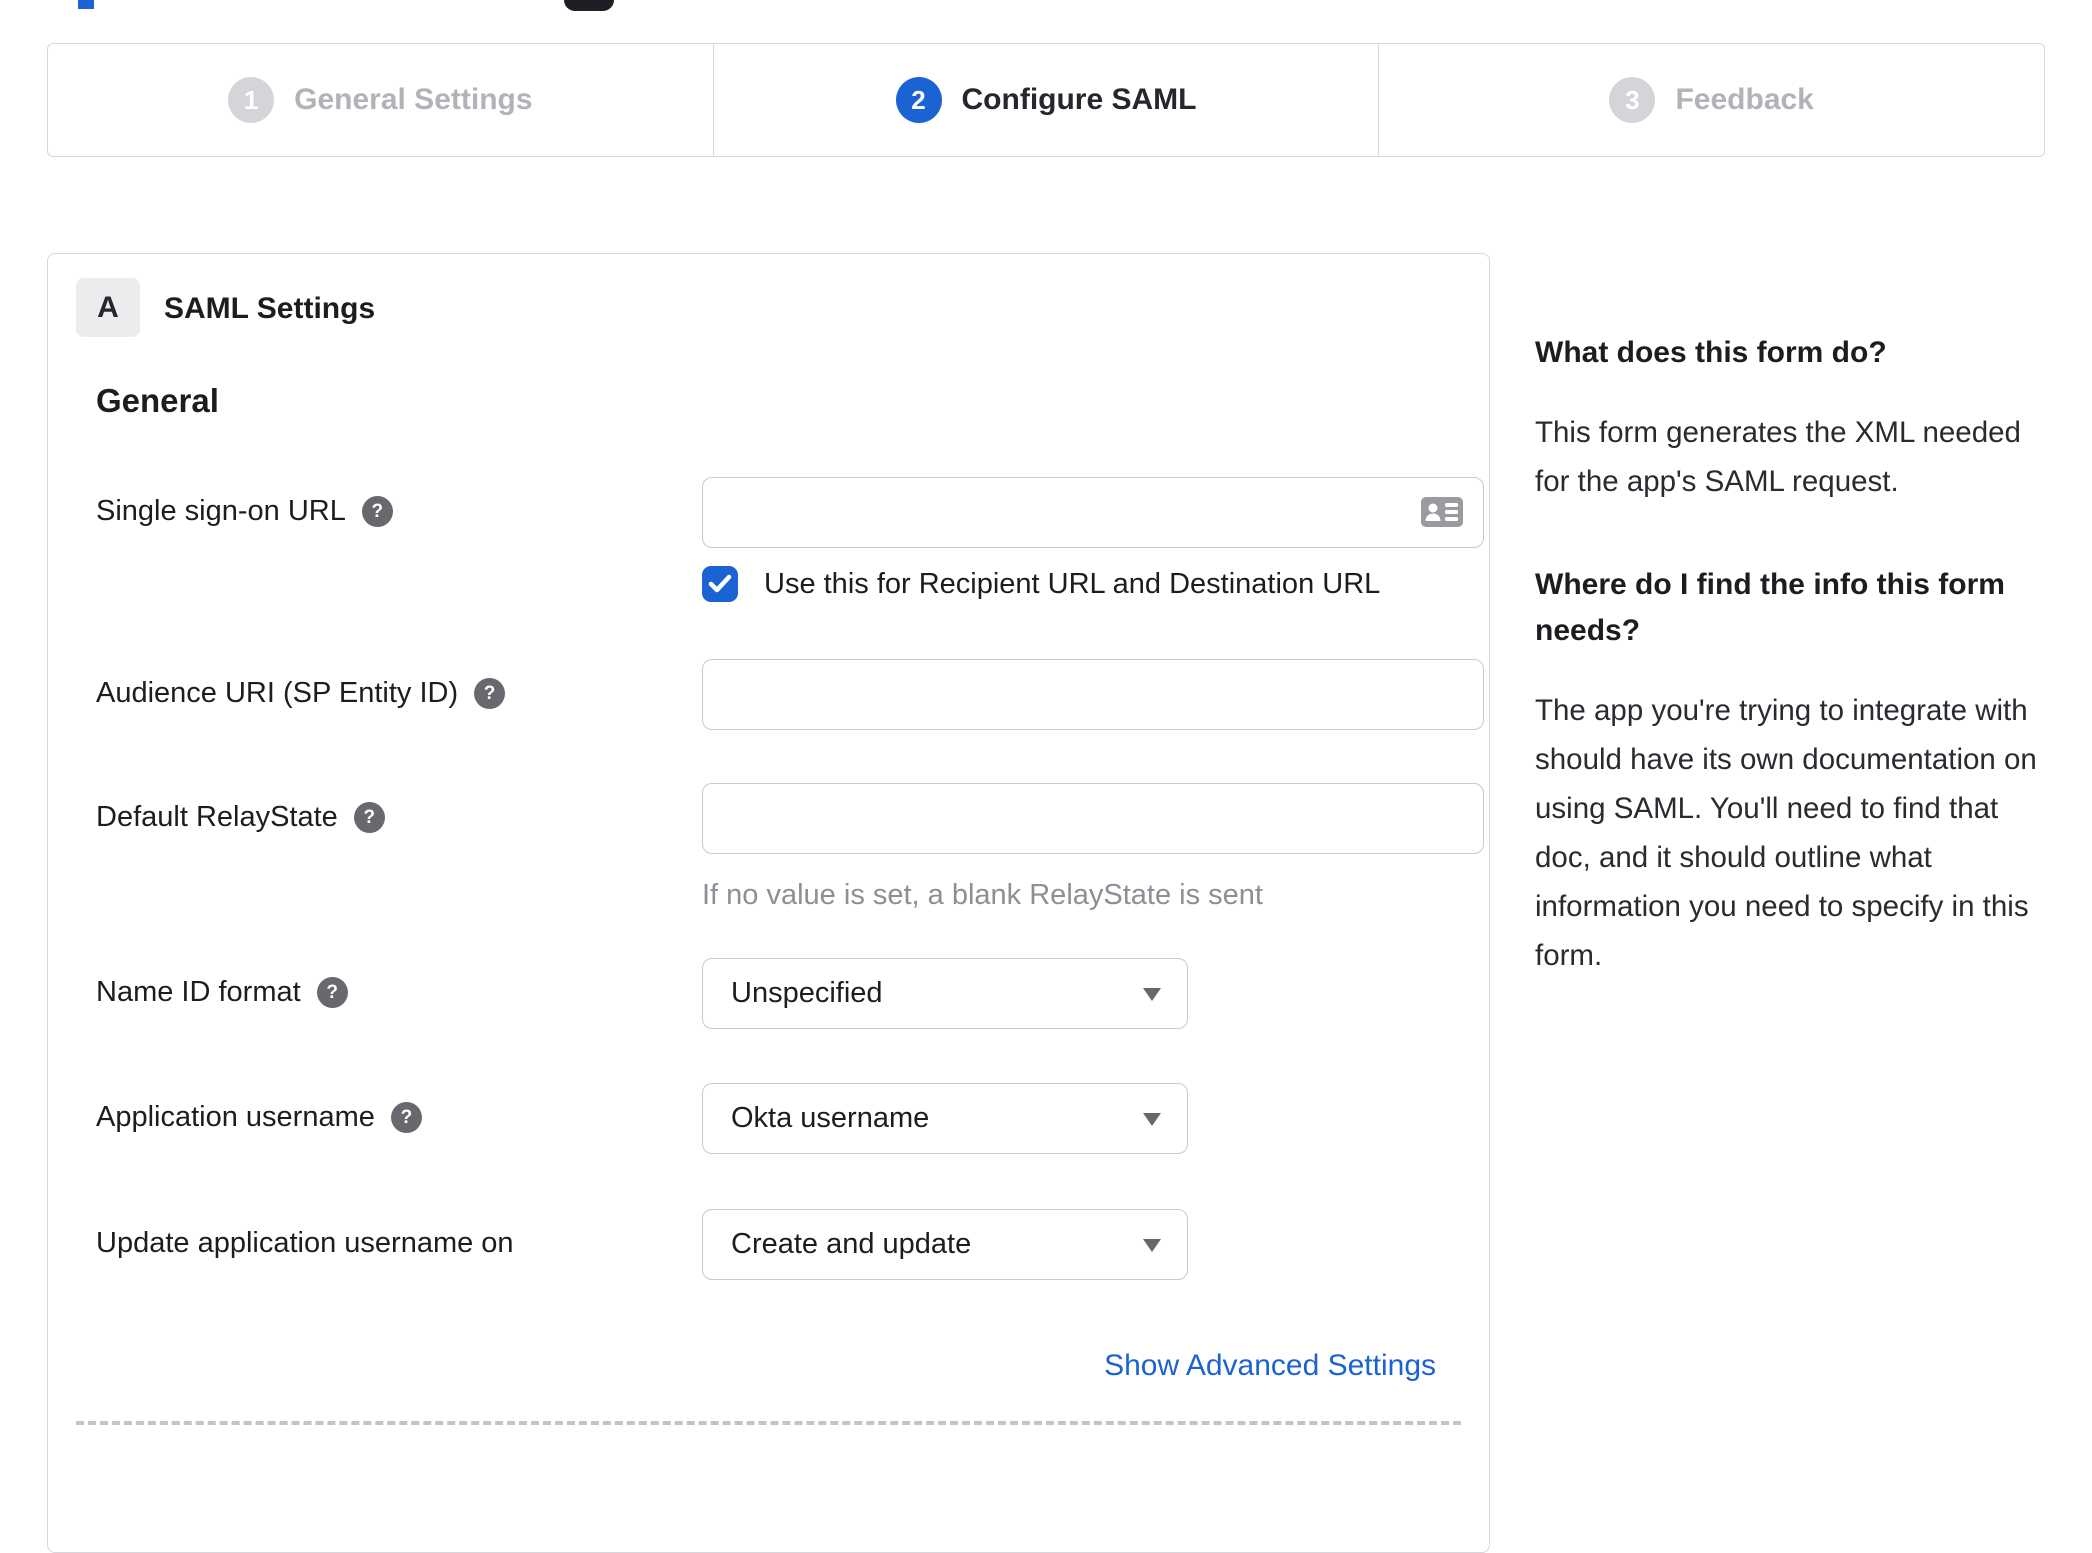  Describe the element at coordinates (240, 817) in the screenshot. I see `relaystate-label: Default RelayState ?` at that location.